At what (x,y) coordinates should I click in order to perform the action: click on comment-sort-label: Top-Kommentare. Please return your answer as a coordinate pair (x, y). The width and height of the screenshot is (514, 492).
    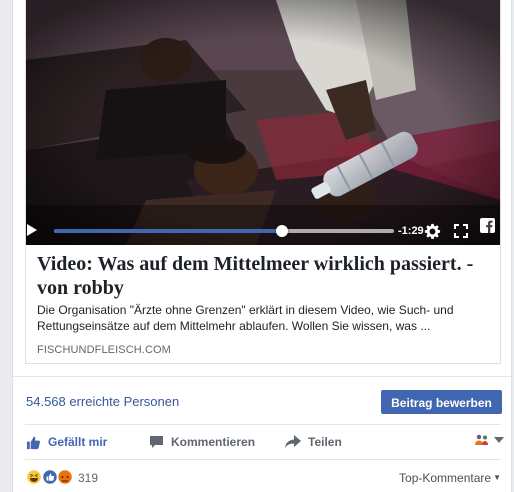
    Looking at the image, I should click on (445, 478).